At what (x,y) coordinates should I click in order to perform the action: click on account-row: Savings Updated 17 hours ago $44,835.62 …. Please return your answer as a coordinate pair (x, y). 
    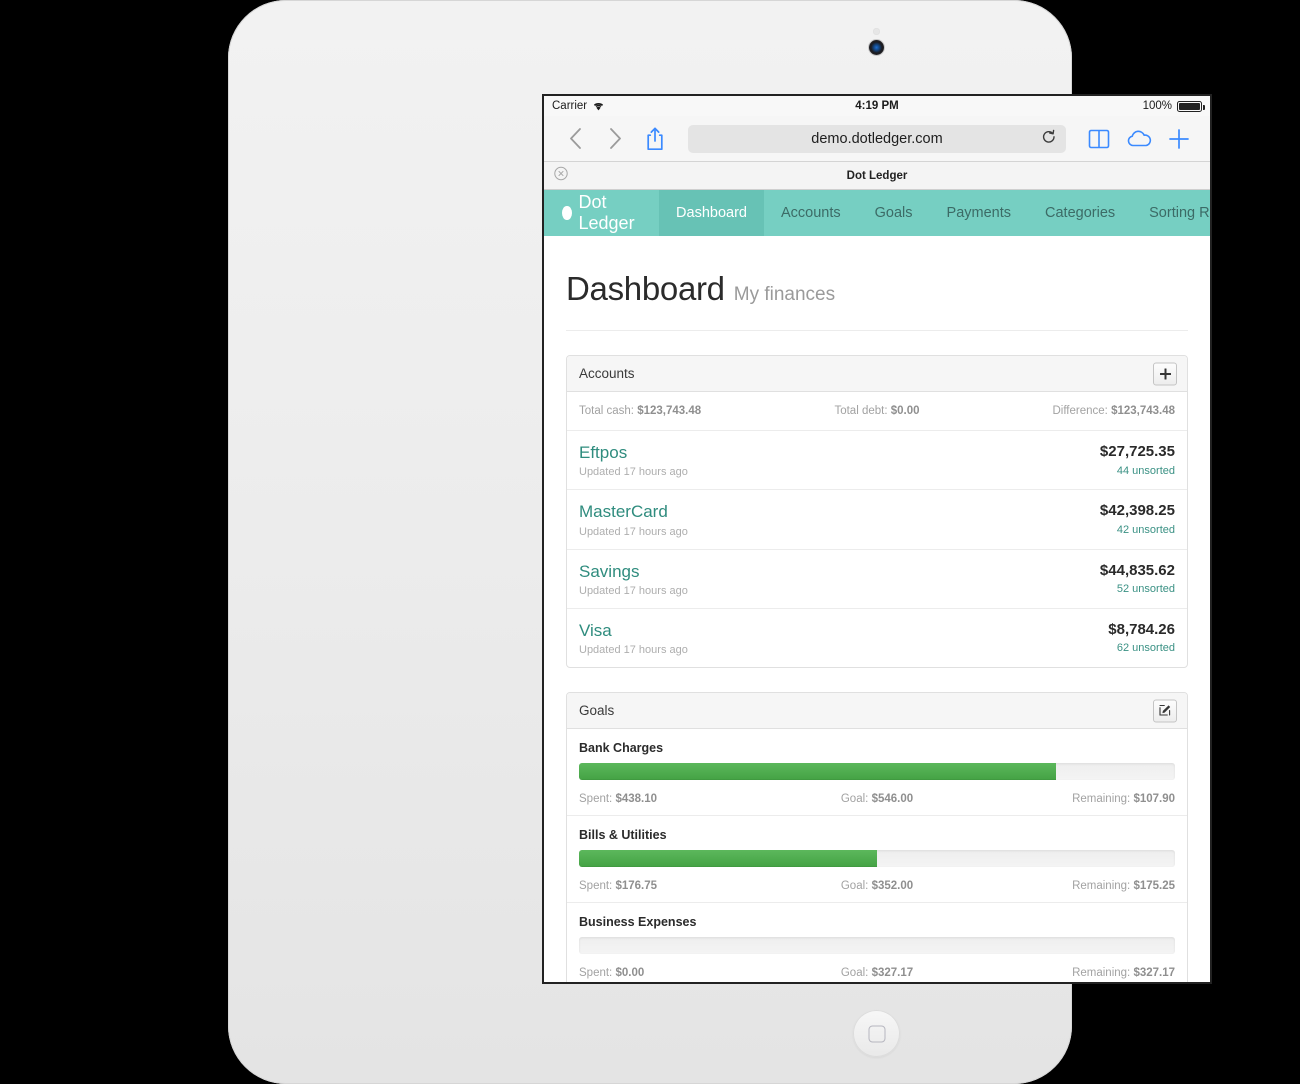
    Looking at the image, I should click on (877, 579).